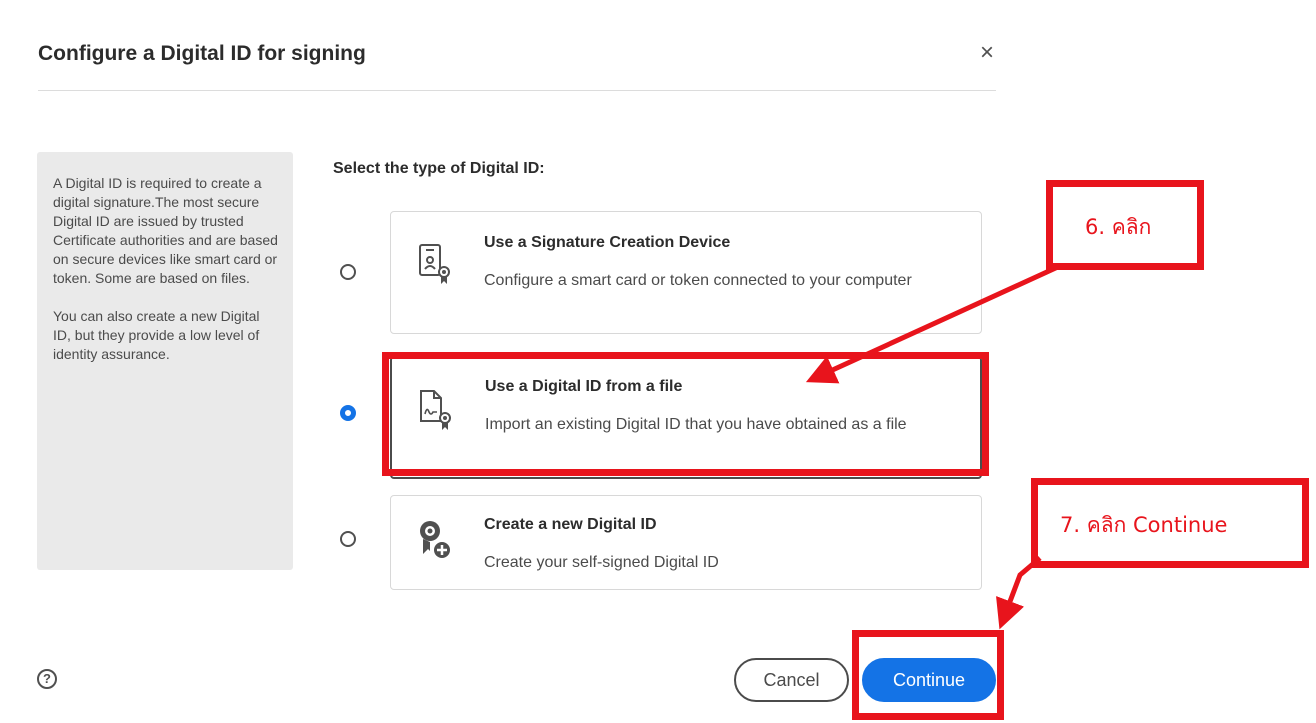  What do you see at coordinates (933, 446) in the screenshot?
I see `annotation-arrows` at bounding box center [933, 446].